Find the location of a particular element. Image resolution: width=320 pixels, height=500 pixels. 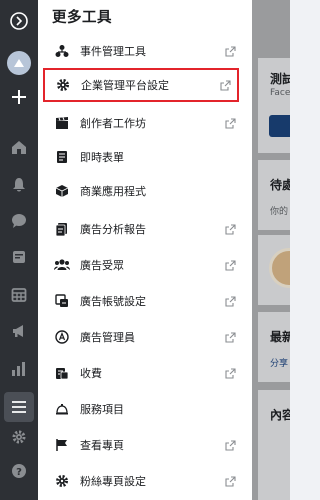

page-subtitle: Face is located at coordinates (280, 93).